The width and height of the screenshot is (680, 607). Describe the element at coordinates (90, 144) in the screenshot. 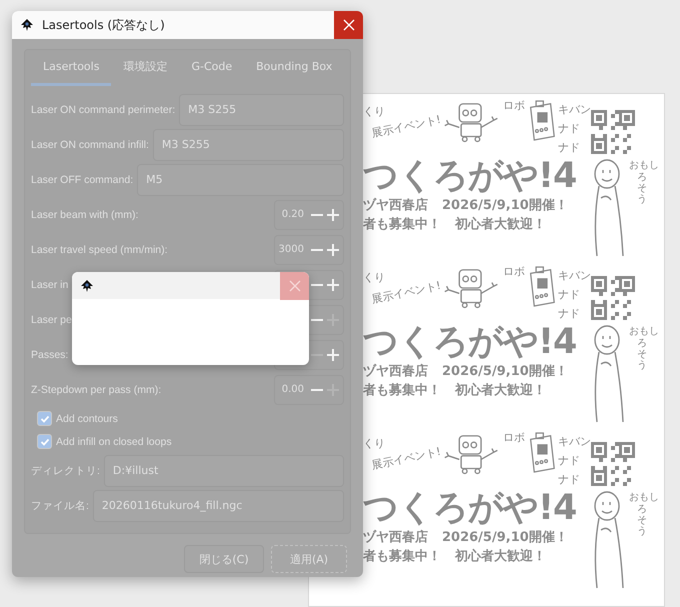

I see `field-label: Laser ON command infill:` at that location.